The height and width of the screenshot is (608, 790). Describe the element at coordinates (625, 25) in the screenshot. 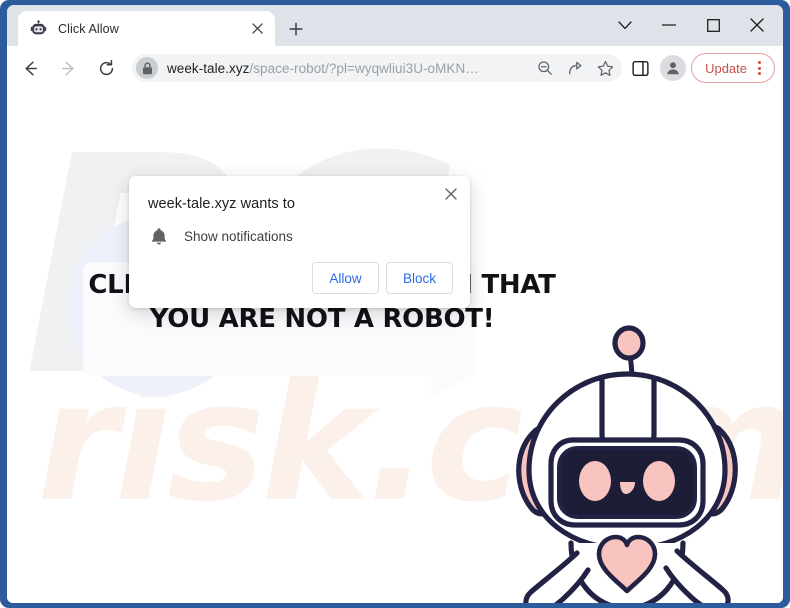

I see `tab-search-button` at that location.